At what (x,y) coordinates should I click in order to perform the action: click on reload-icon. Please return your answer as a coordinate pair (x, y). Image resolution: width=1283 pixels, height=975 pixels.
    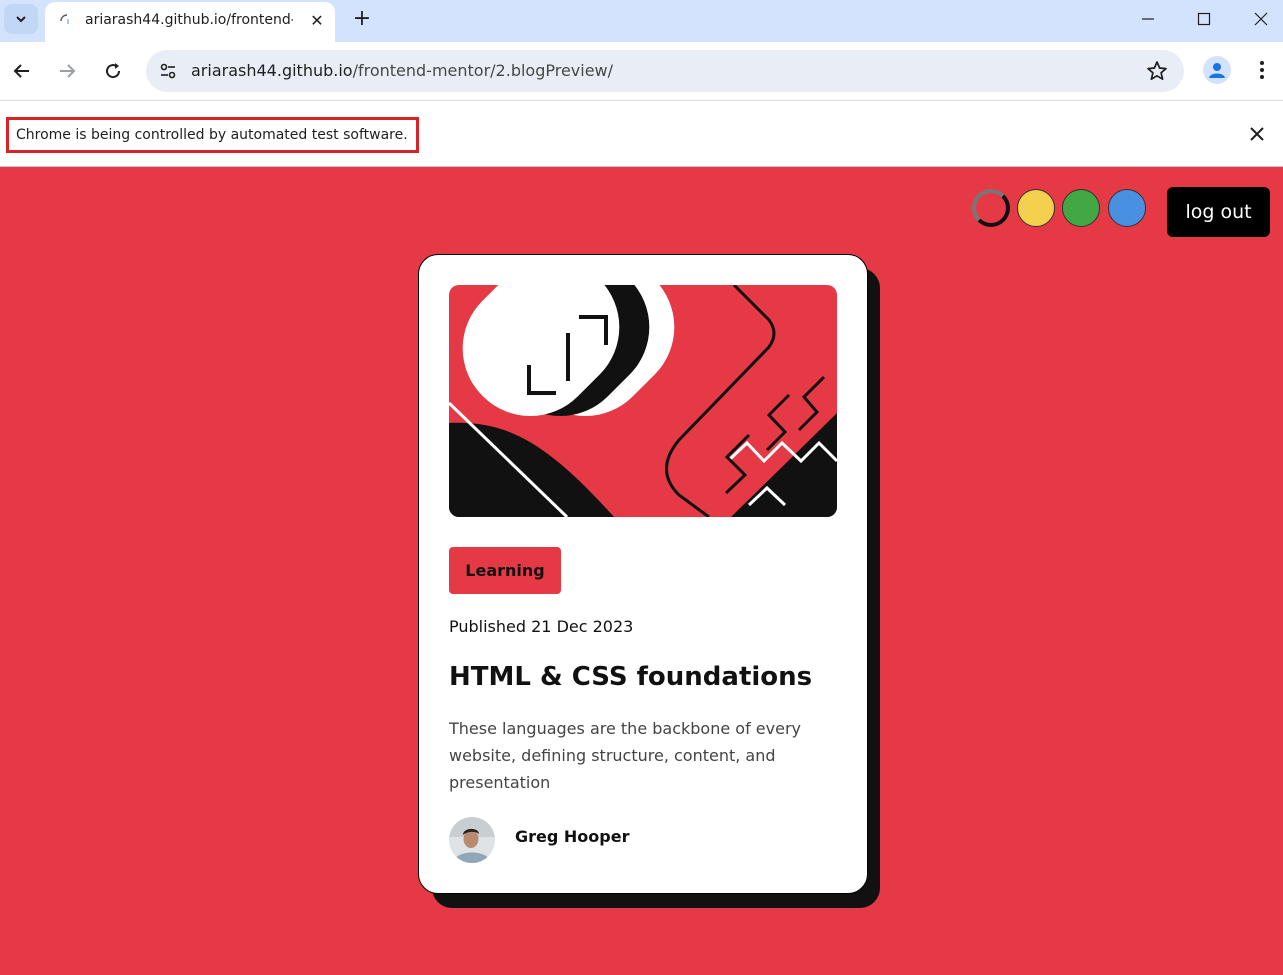
    Looking at the image, I should click on (113, 71).